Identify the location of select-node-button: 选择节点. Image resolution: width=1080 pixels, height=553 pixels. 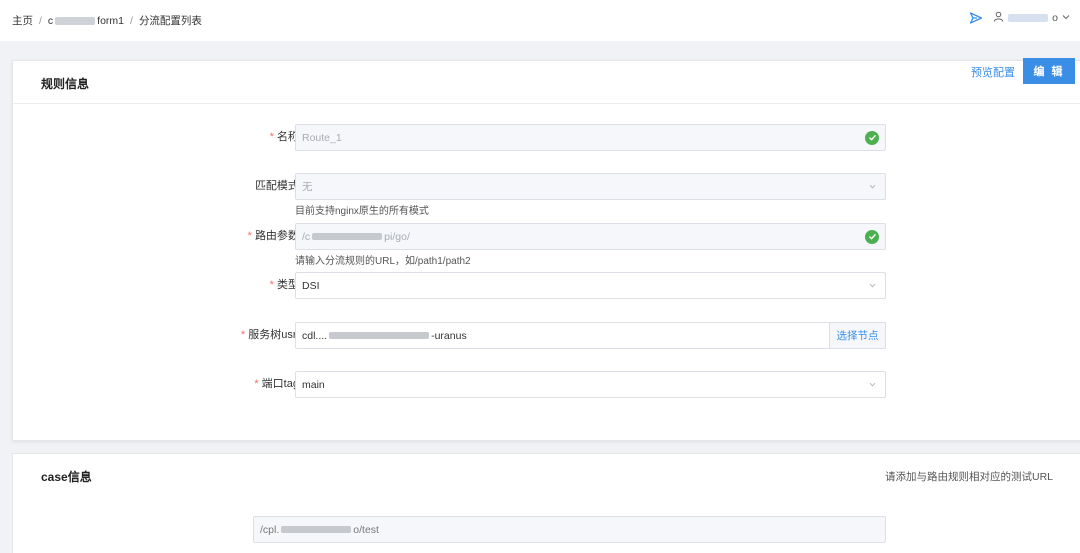
(857, 335).